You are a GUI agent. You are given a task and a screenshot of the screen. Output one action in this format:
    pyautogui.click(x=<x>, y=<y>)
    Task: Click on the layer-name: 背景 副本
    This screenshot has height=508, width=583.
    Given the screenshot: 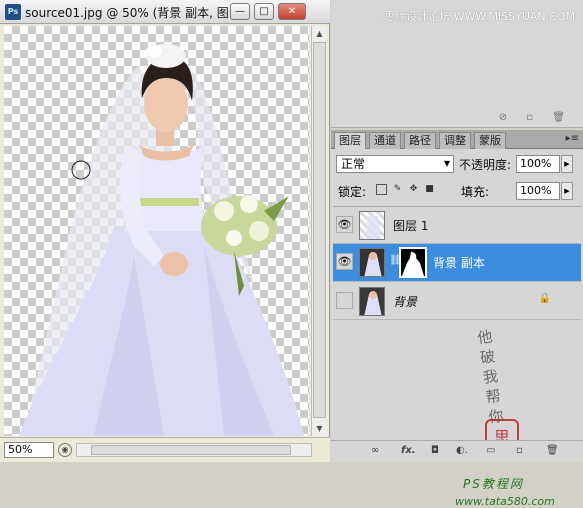 What is the action you would take?
    pyautogui.click(x=459, y=263)
    